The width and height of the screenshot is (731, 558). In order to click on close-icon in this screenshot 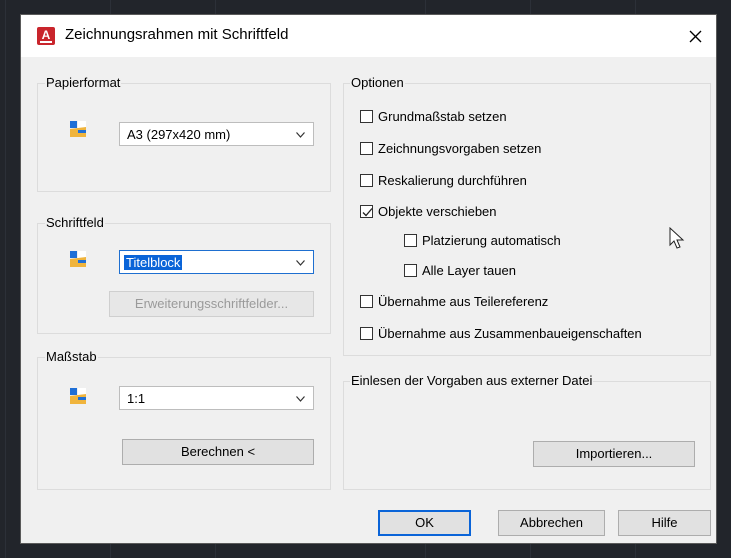, I will do `click(695, 36)`.